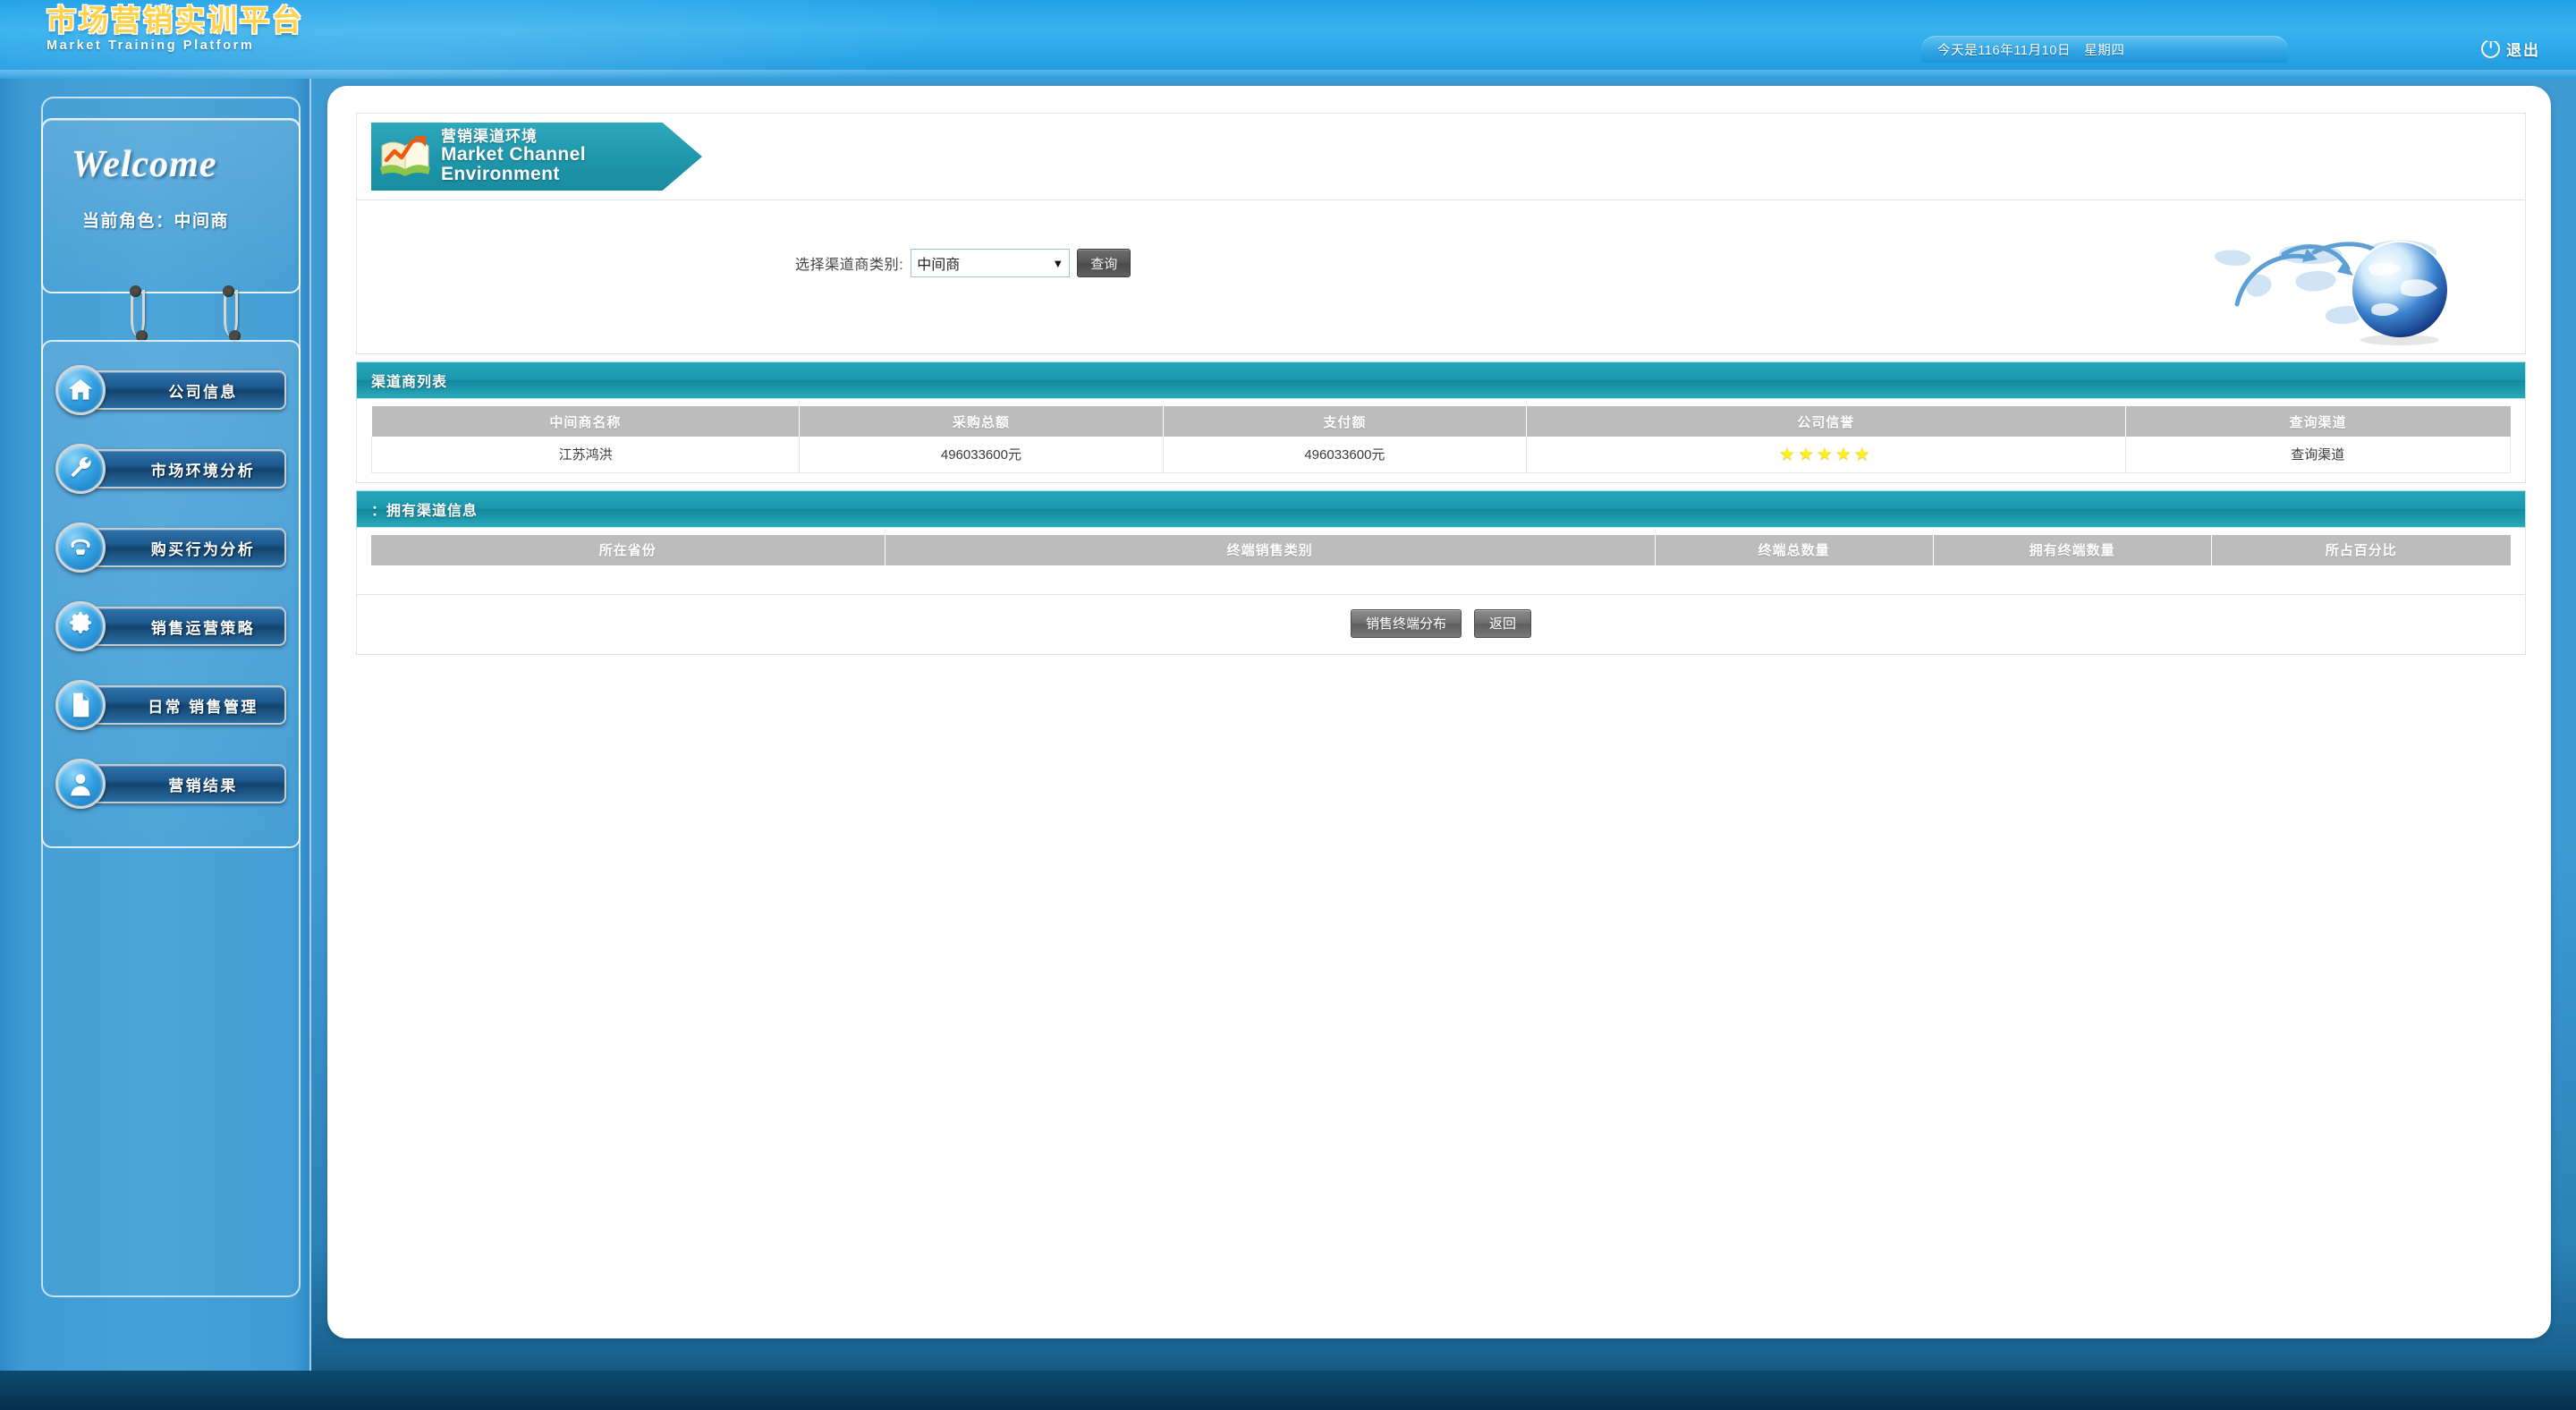 The image size is (2576, 1410). I want to click on owned-channels-table: 所在省份 终端销售类别 终端总数量 拥有终端数量 所占百分比, so click(1441, 550).